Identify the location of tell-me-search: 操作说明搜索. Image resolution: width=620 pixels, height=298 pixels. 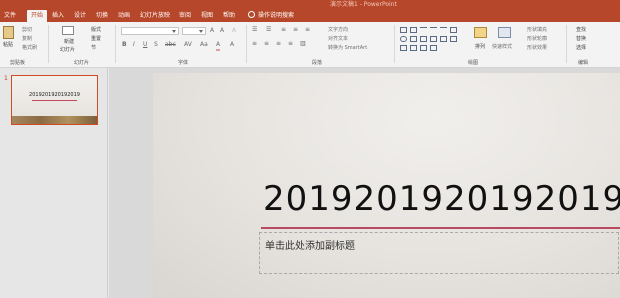
(271, 16).